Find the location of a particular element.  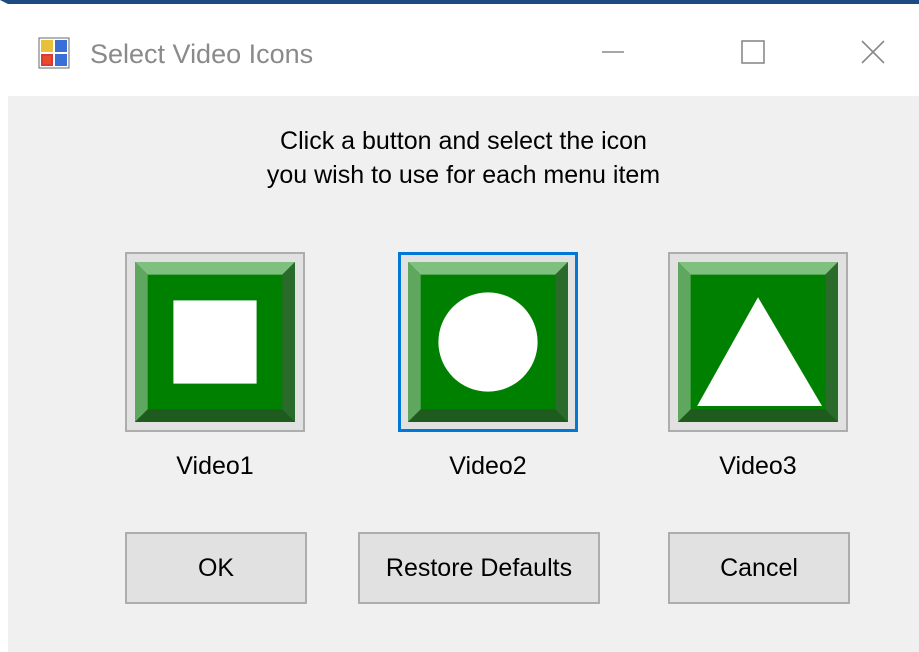

title-bar: Select Video Icons is located at coordinates (463, 50).